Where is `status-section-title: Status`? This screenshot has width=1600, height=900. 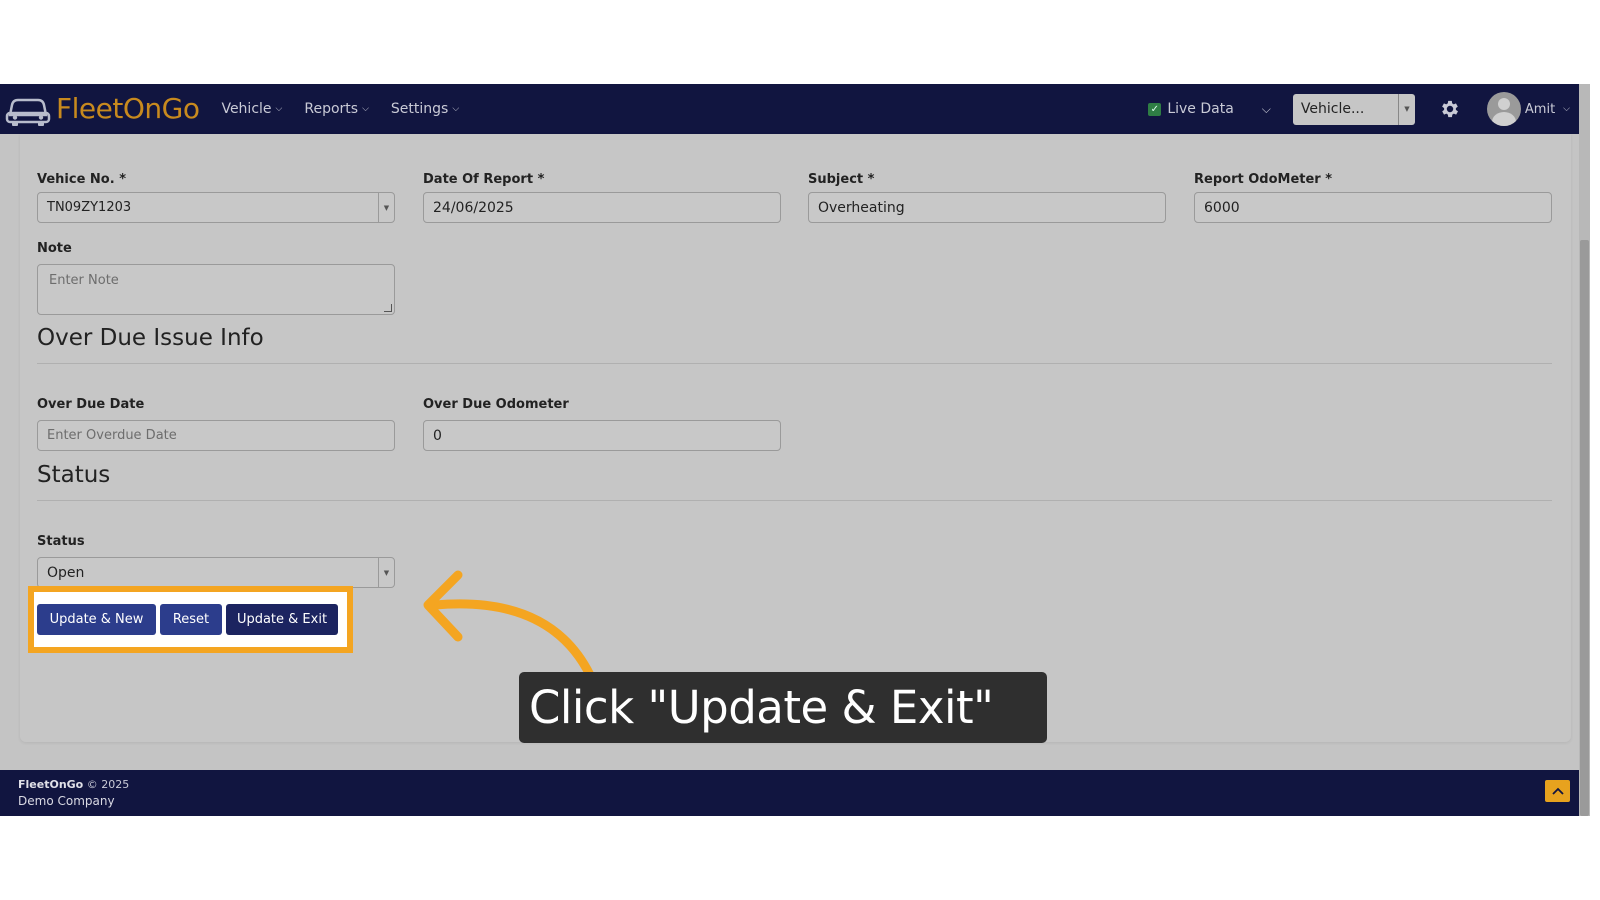 status-section-title: Status is located at coordinates (74, 475).